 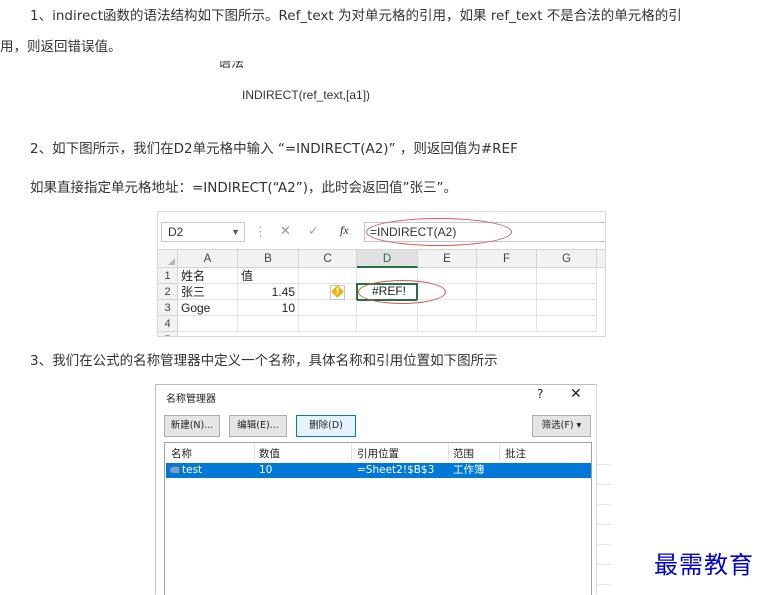 What do you see at coordinates (507, 276) in the screenshot?
I see `cell-f1` at bounding box center [507, 276].